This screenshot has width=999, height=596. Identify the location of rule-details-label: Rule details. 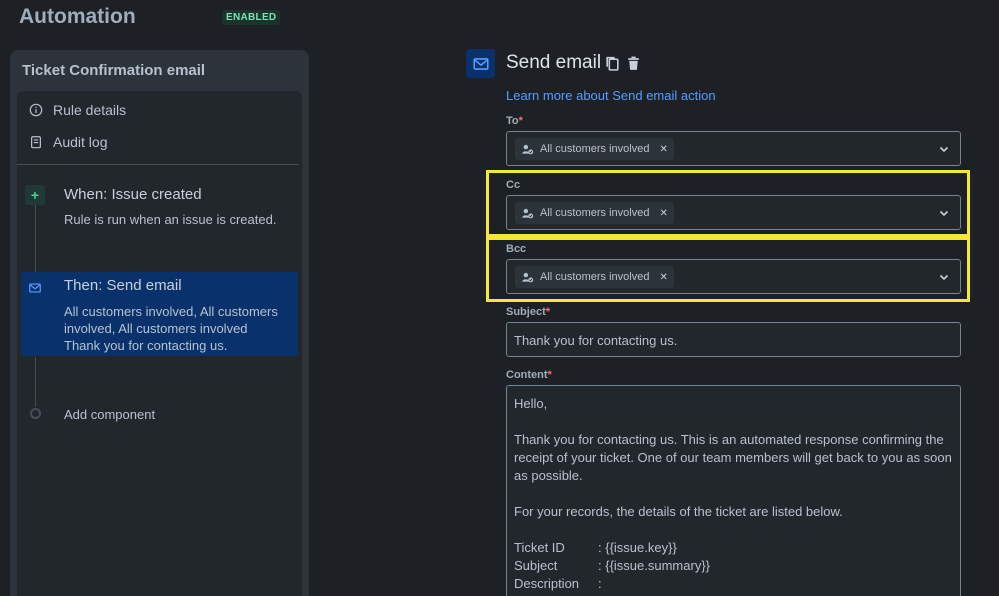
(90, 110).